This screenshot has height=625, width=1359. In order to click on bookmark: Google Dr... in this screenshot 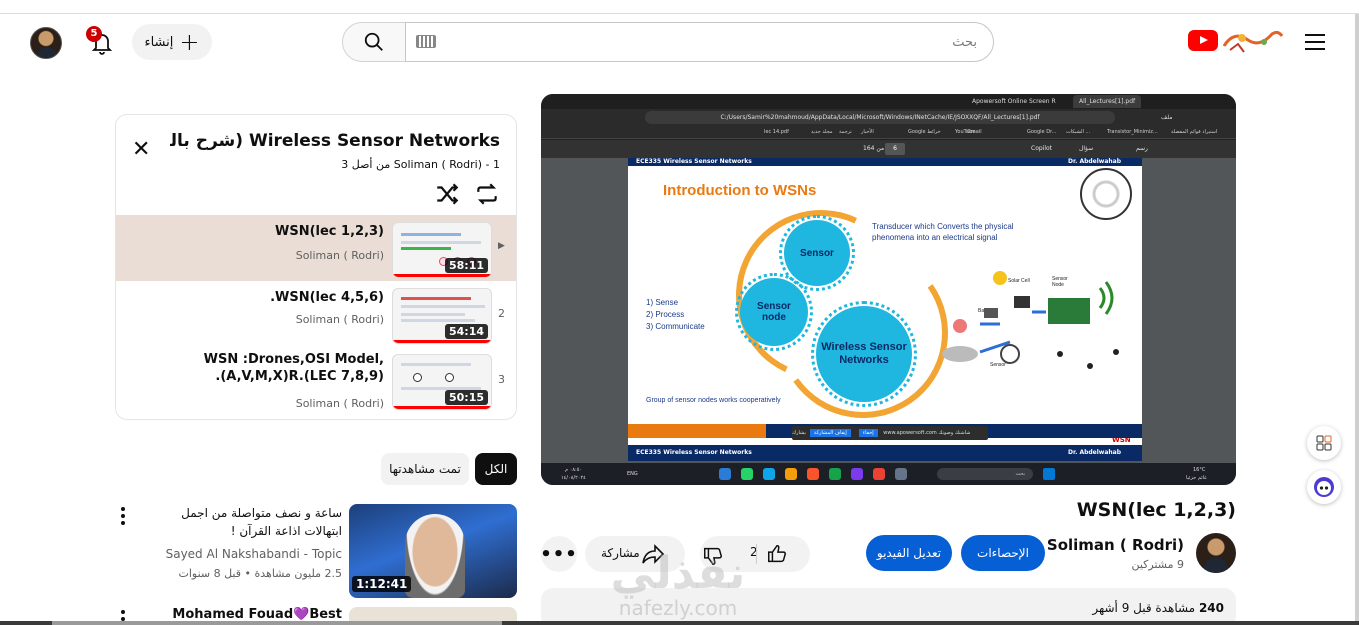, I will do `click(1042, 132)`.